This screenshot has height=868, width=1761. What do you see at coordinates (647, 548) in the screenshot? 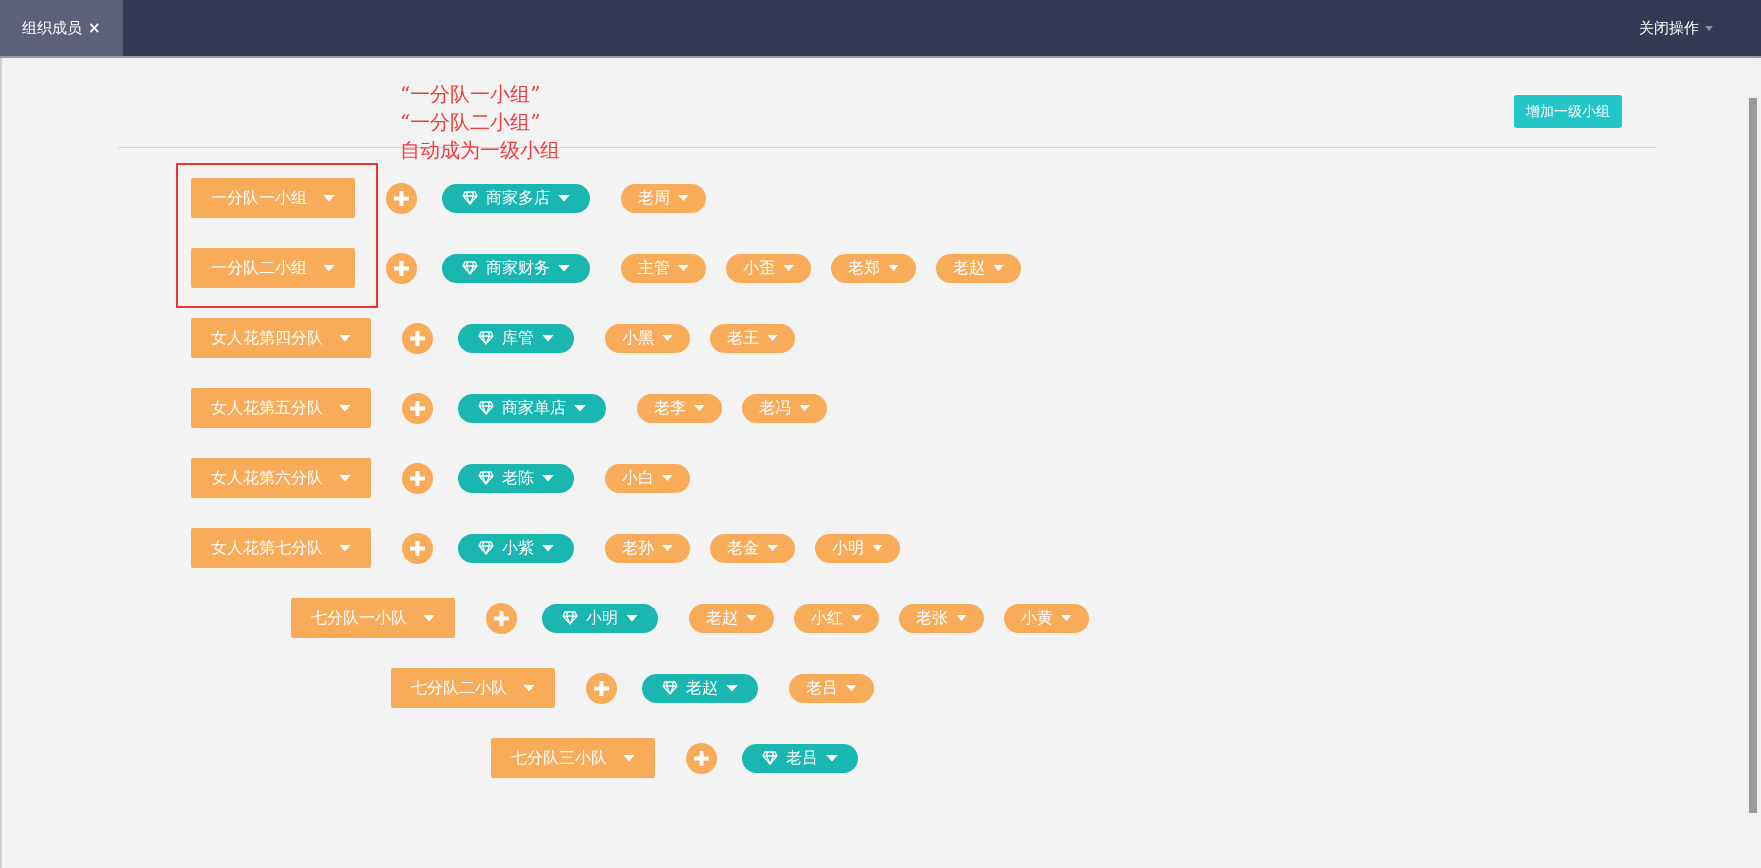
I see `member-tag: 老孙` at bounding box center [647, 548].